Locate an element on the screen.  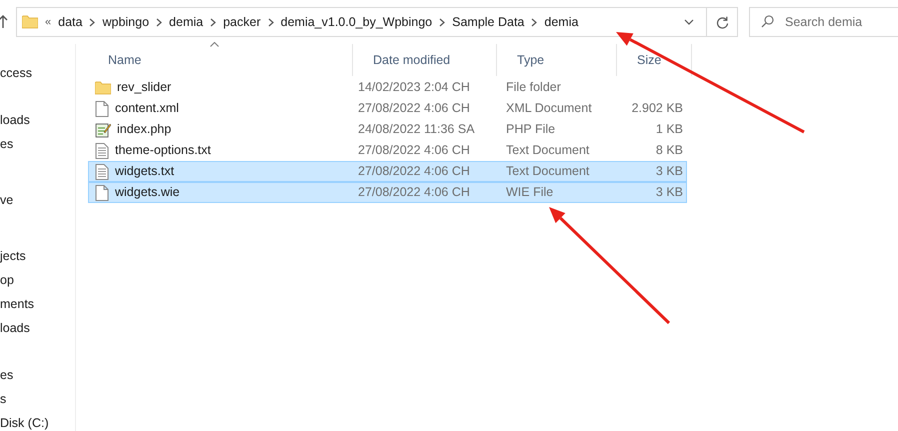
sidebar-item: s is located at coordinates (37, 403).